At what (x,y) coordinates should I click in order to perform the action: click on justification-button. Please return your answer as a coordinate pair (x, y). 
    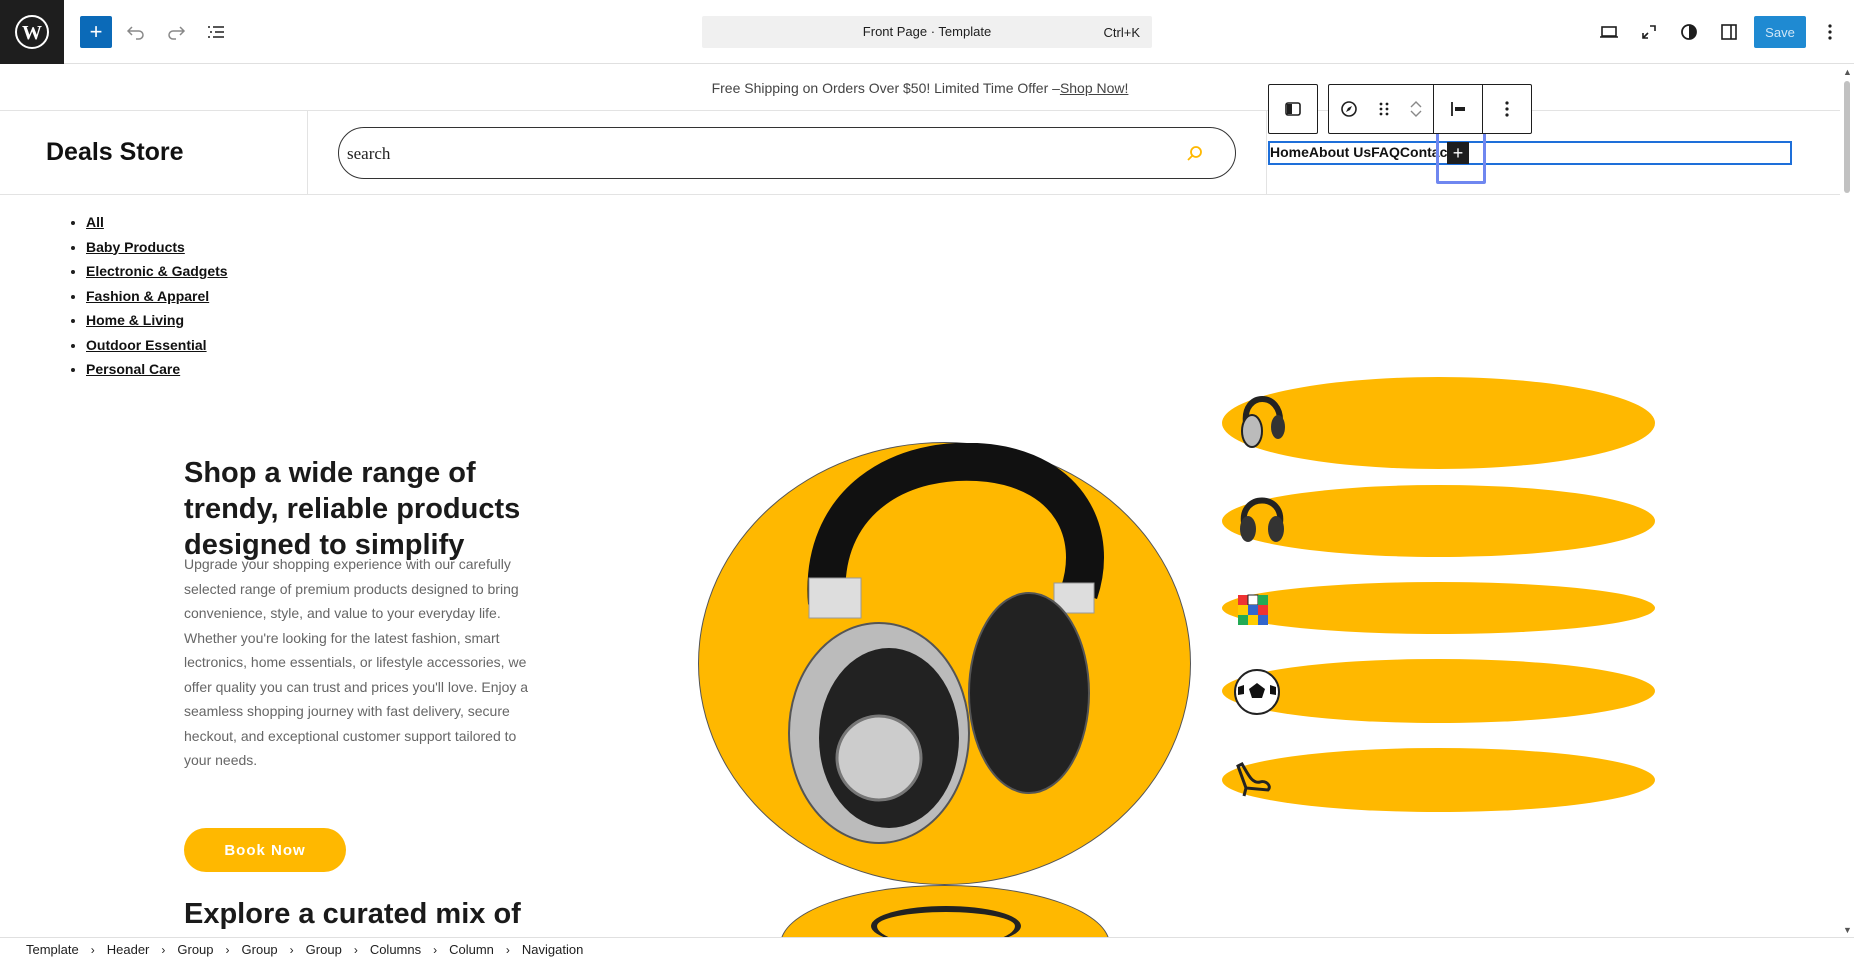
    Looking at the image, I should click on (1458, 109).